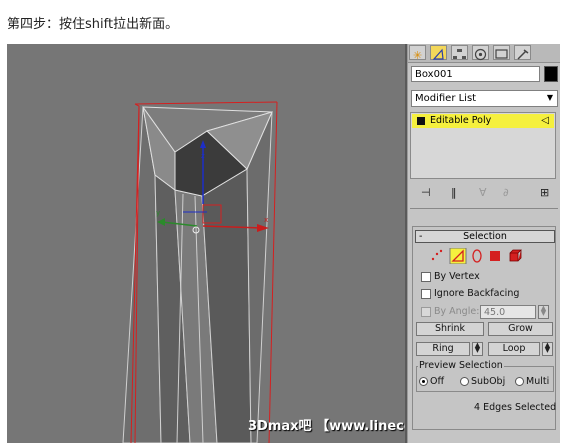 This screenshot has width=567, height=443. I want to click on stack-controls: ⊣ ‖ ∀ ∂ ⊞, so click(484, 194).